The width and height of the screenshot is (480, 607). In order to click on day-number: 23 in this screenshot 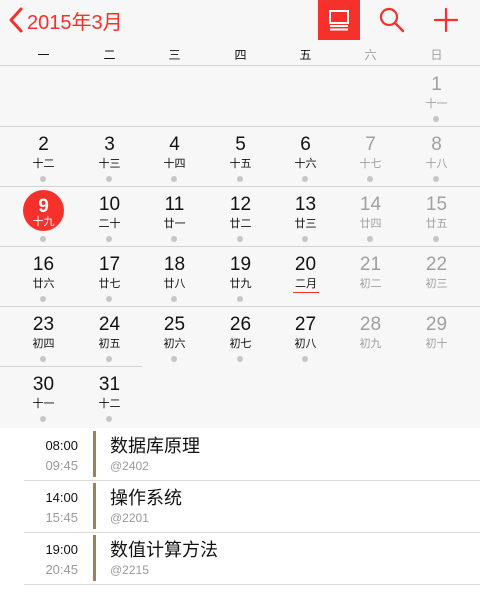, I will do `click(43, 324)`.